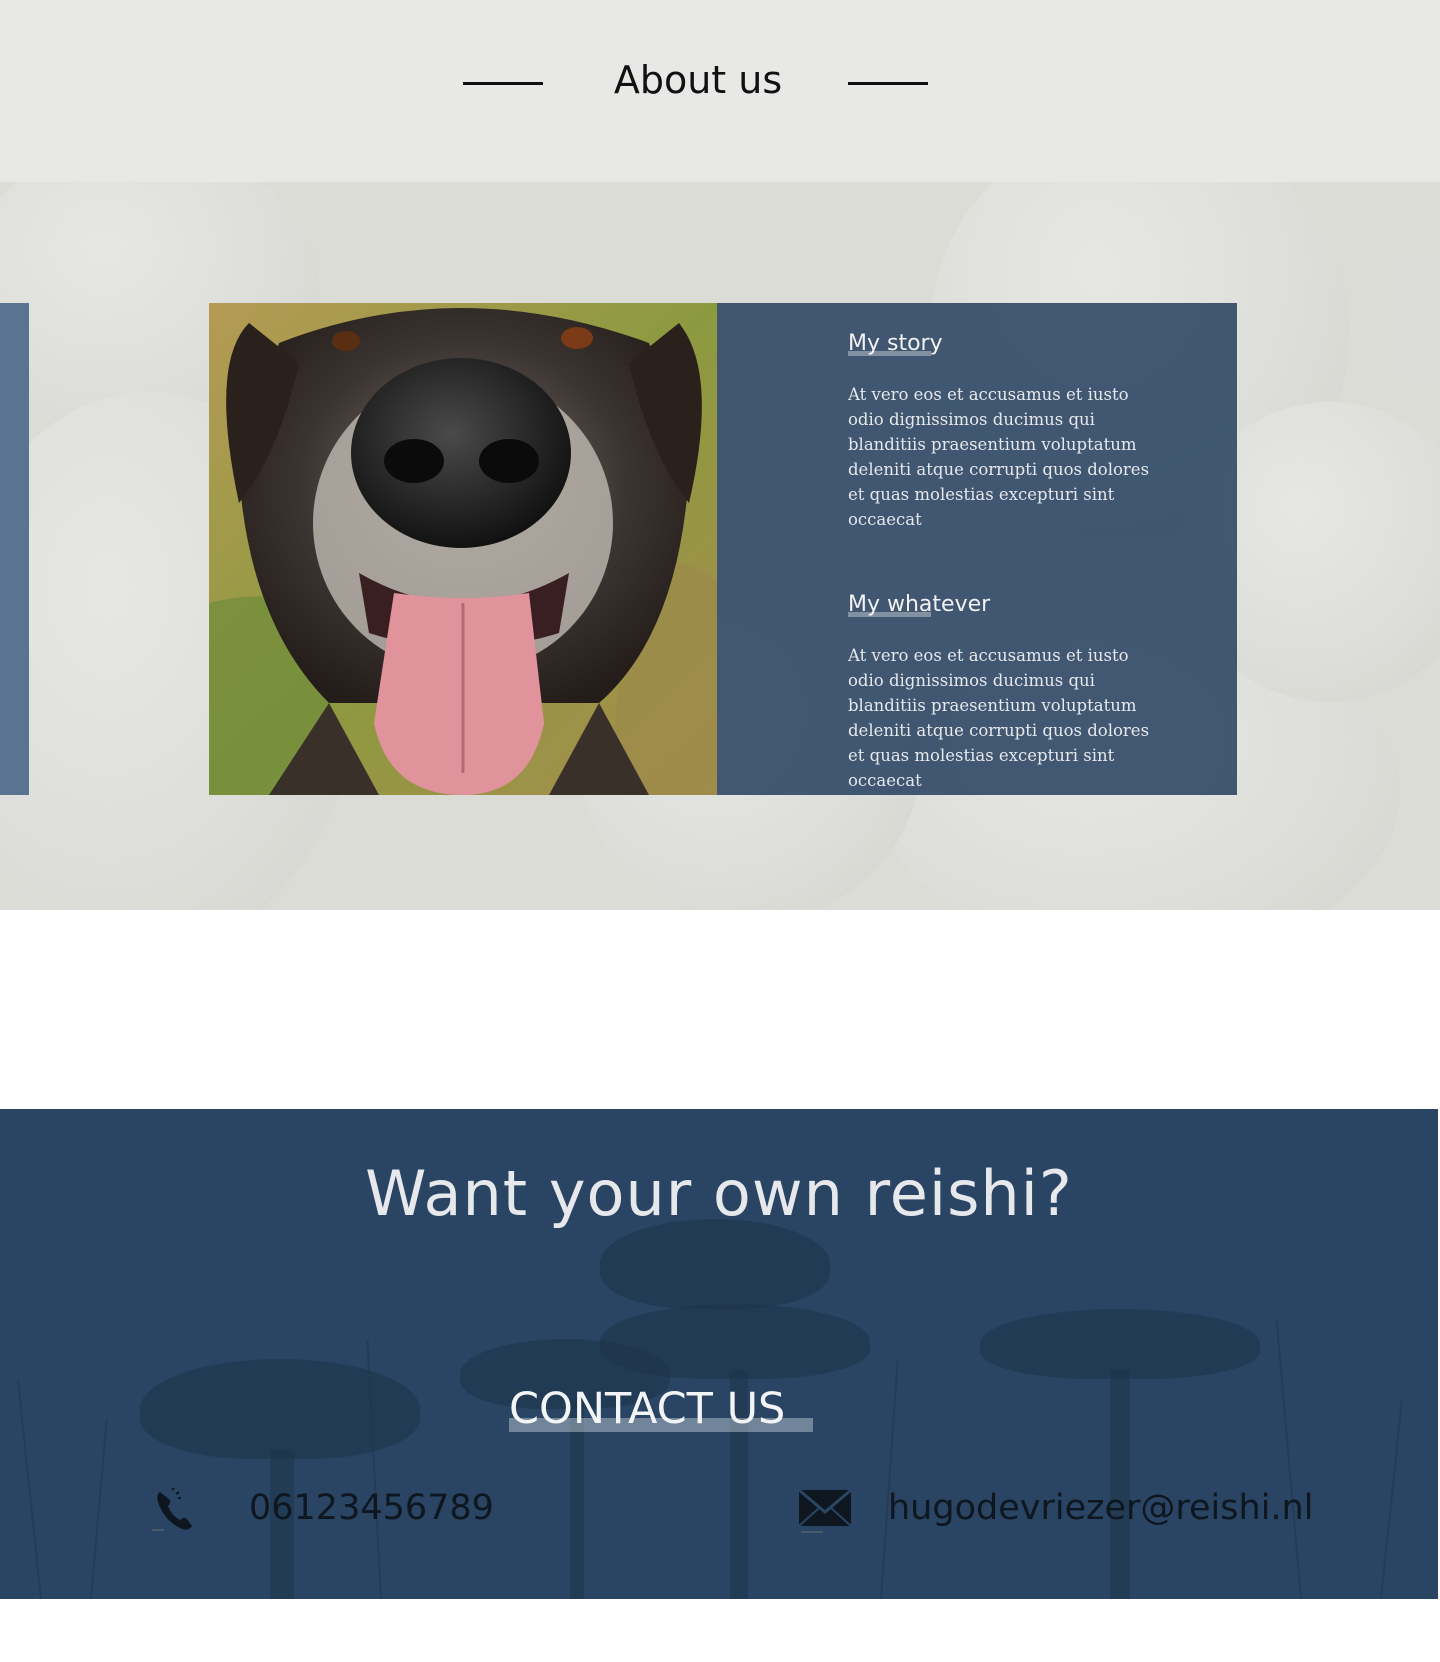 This screenshot has height=1662, width=1440. I want to click on about-divider-left, so click(503, 83).